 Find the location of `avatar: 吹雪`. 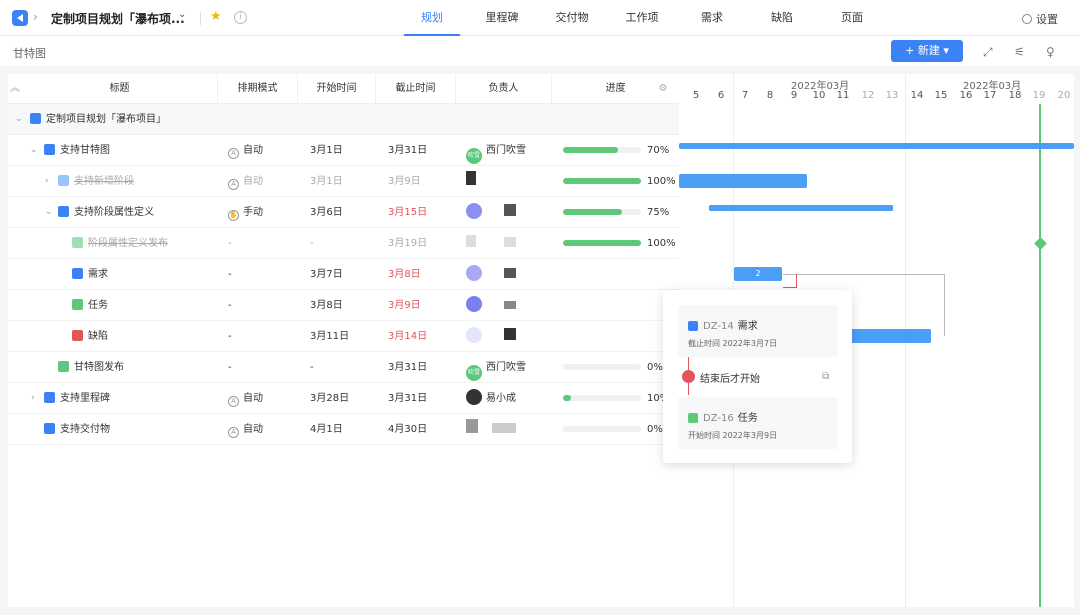

avatar: 吹雪 is located at coordinates (474, 156).